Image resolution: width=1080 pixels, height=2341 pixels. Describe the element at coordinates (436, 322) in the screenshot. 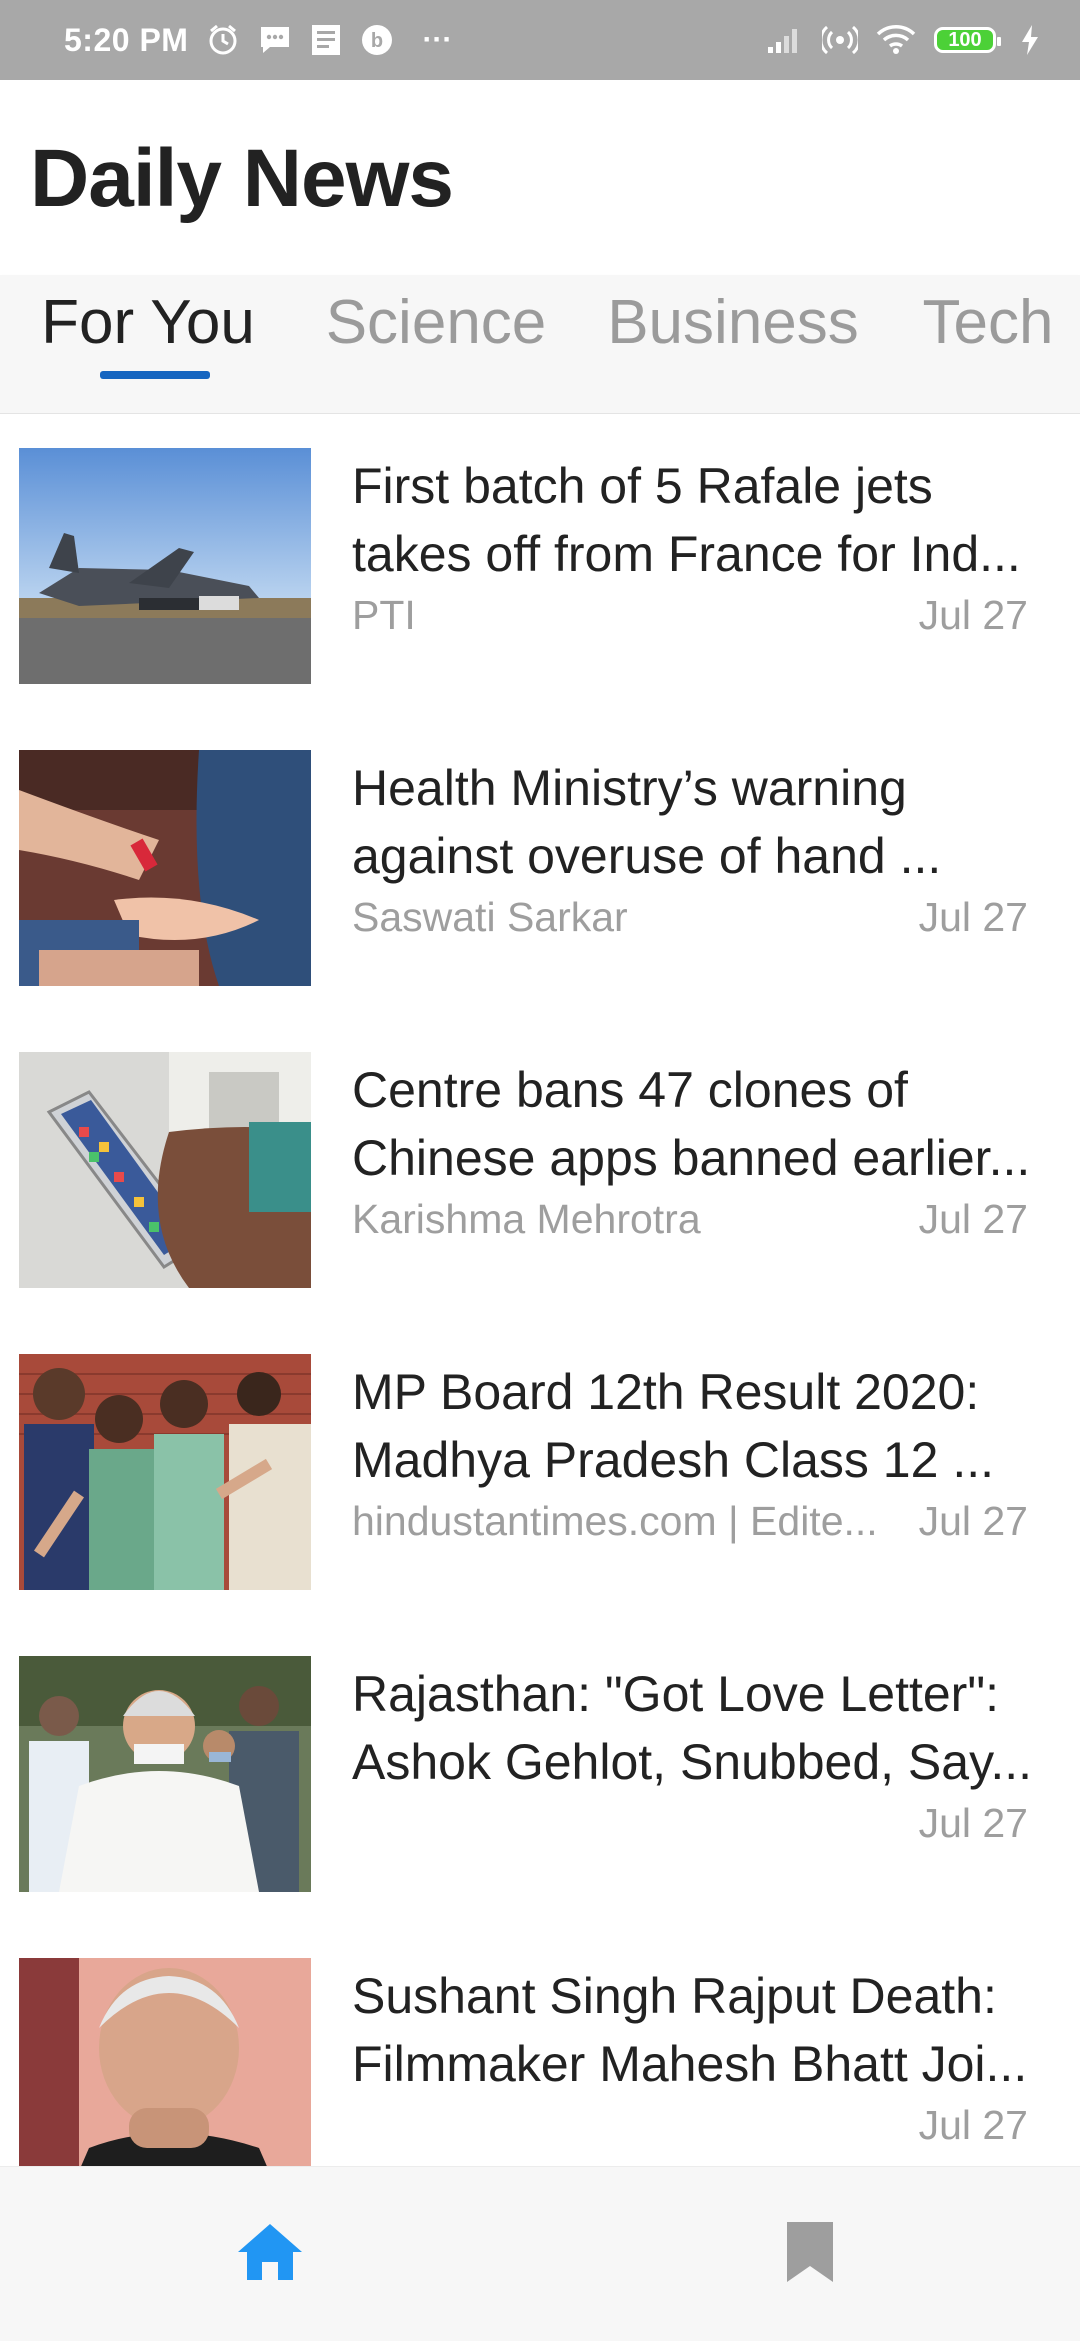

I see `tab-label: Science` at that location.